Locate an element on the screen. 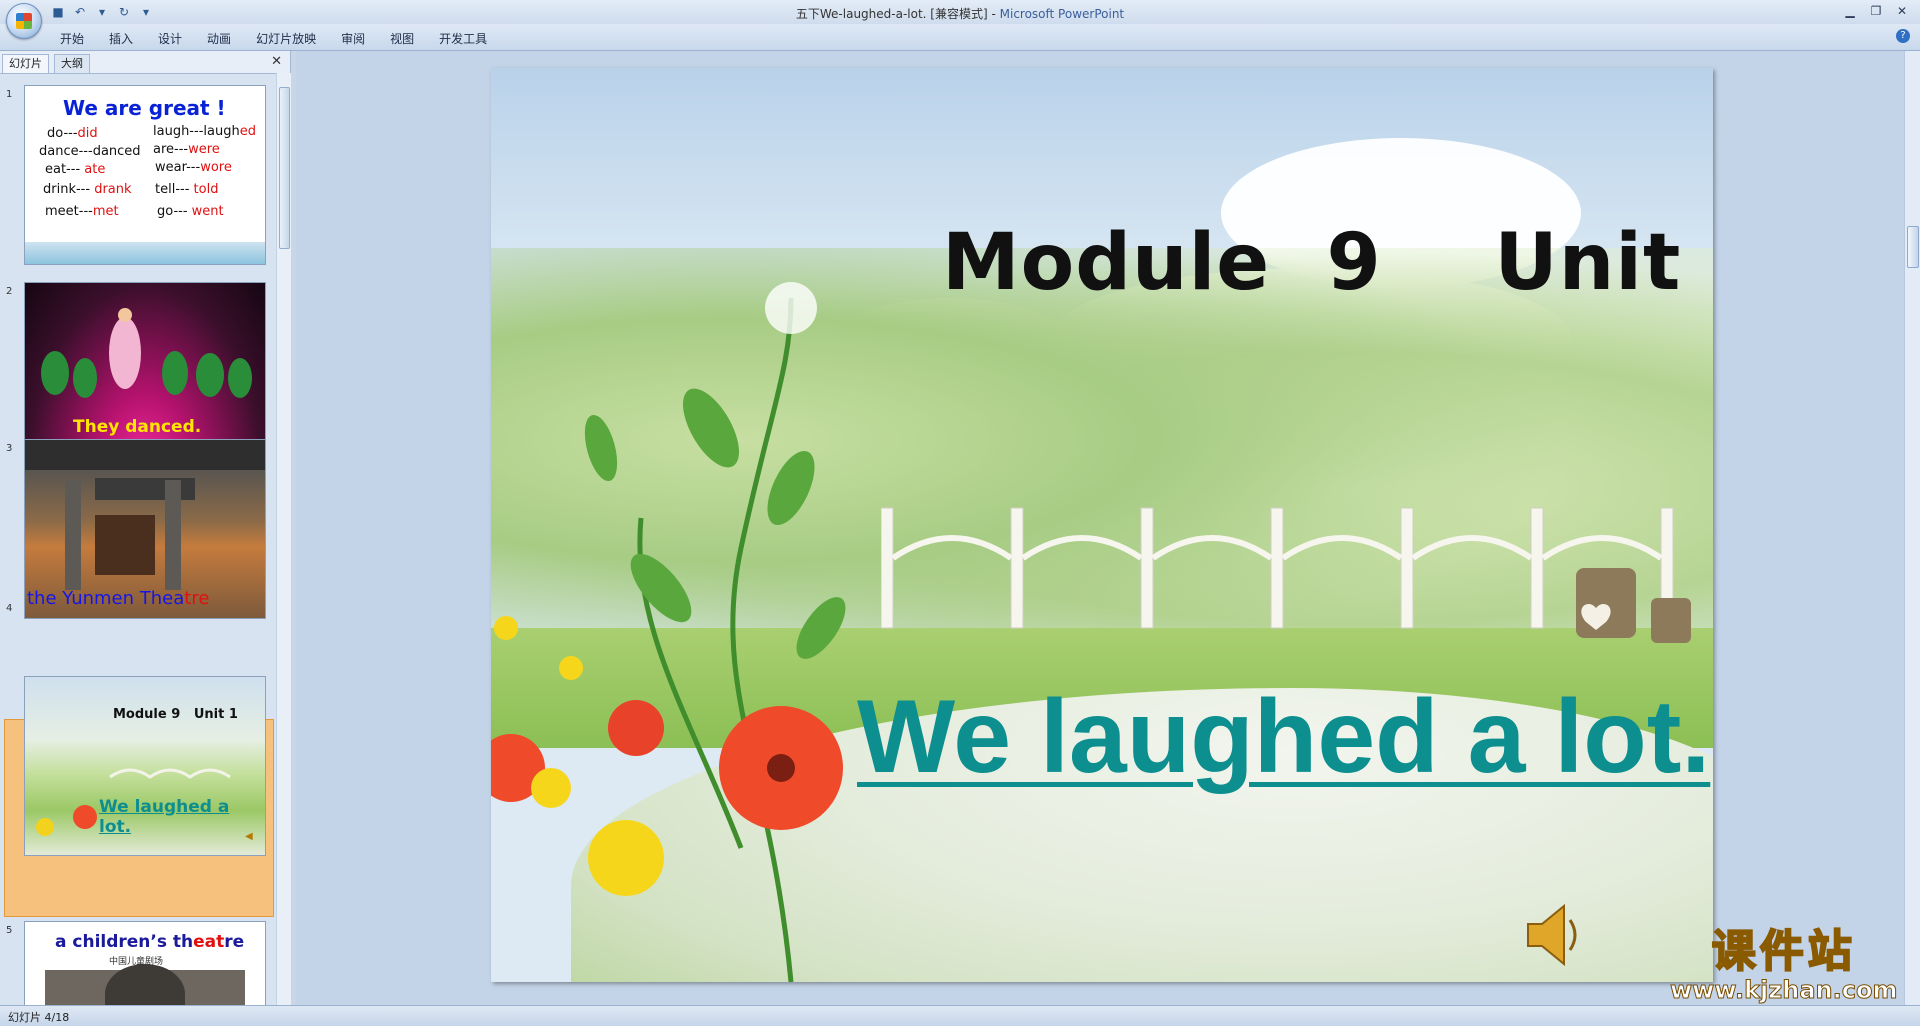 The image size is (1920, 1026). verb-pair: meet---met is located at coordinates (82, 211).